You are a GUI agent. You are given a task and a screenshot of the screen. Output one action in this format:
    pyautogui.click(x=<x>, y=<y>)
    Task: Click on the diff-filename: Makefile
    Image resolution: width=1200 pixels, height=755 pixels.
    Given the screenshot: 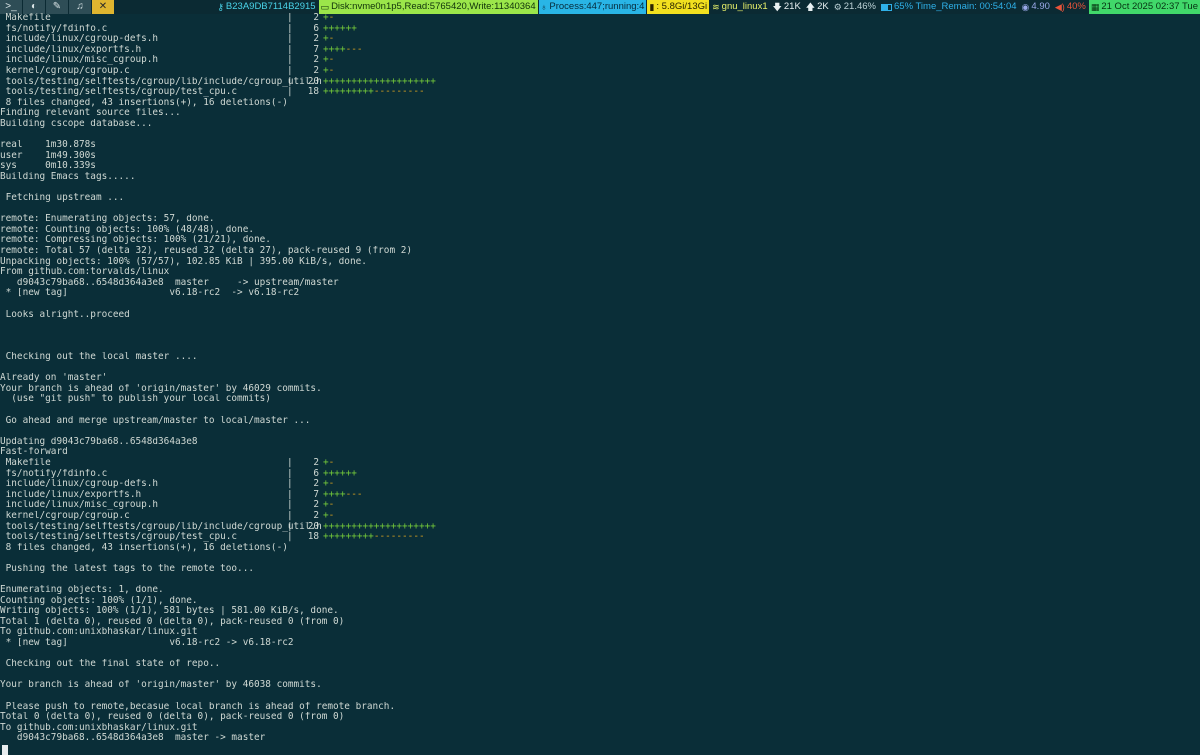 What is the action you would take?
    pyautogui.click(x=25, y=18)
    